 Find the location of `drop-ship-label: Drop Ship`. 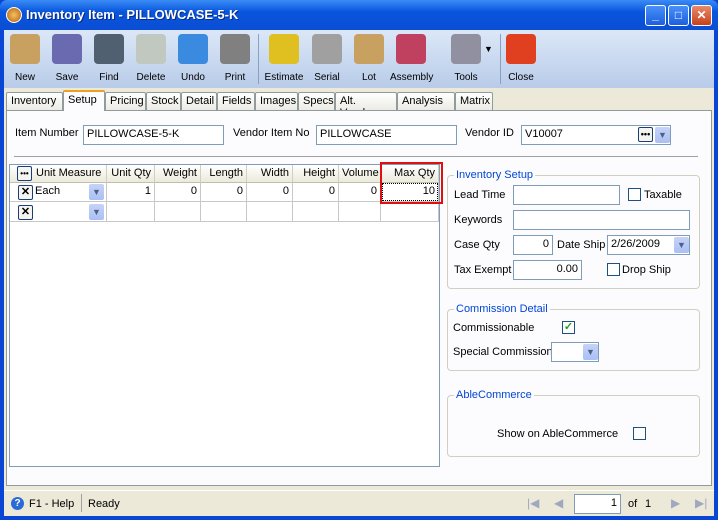

drop-ship-label: Drop Ship is located at coordinates (646, 270).